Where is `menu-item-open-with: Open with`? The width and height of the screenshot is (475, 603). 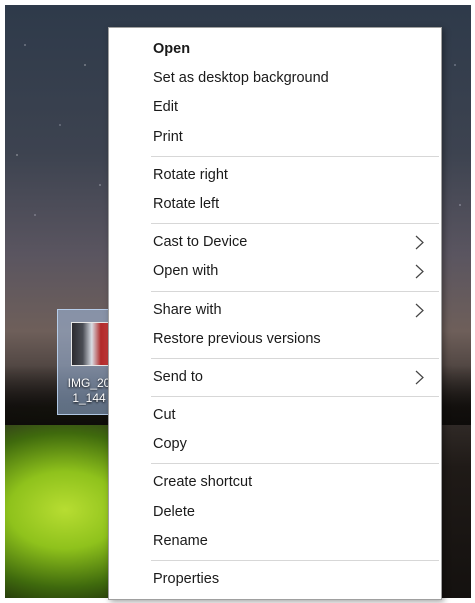
menu-item-open-with: Open with is located at coordinates (275, 271).